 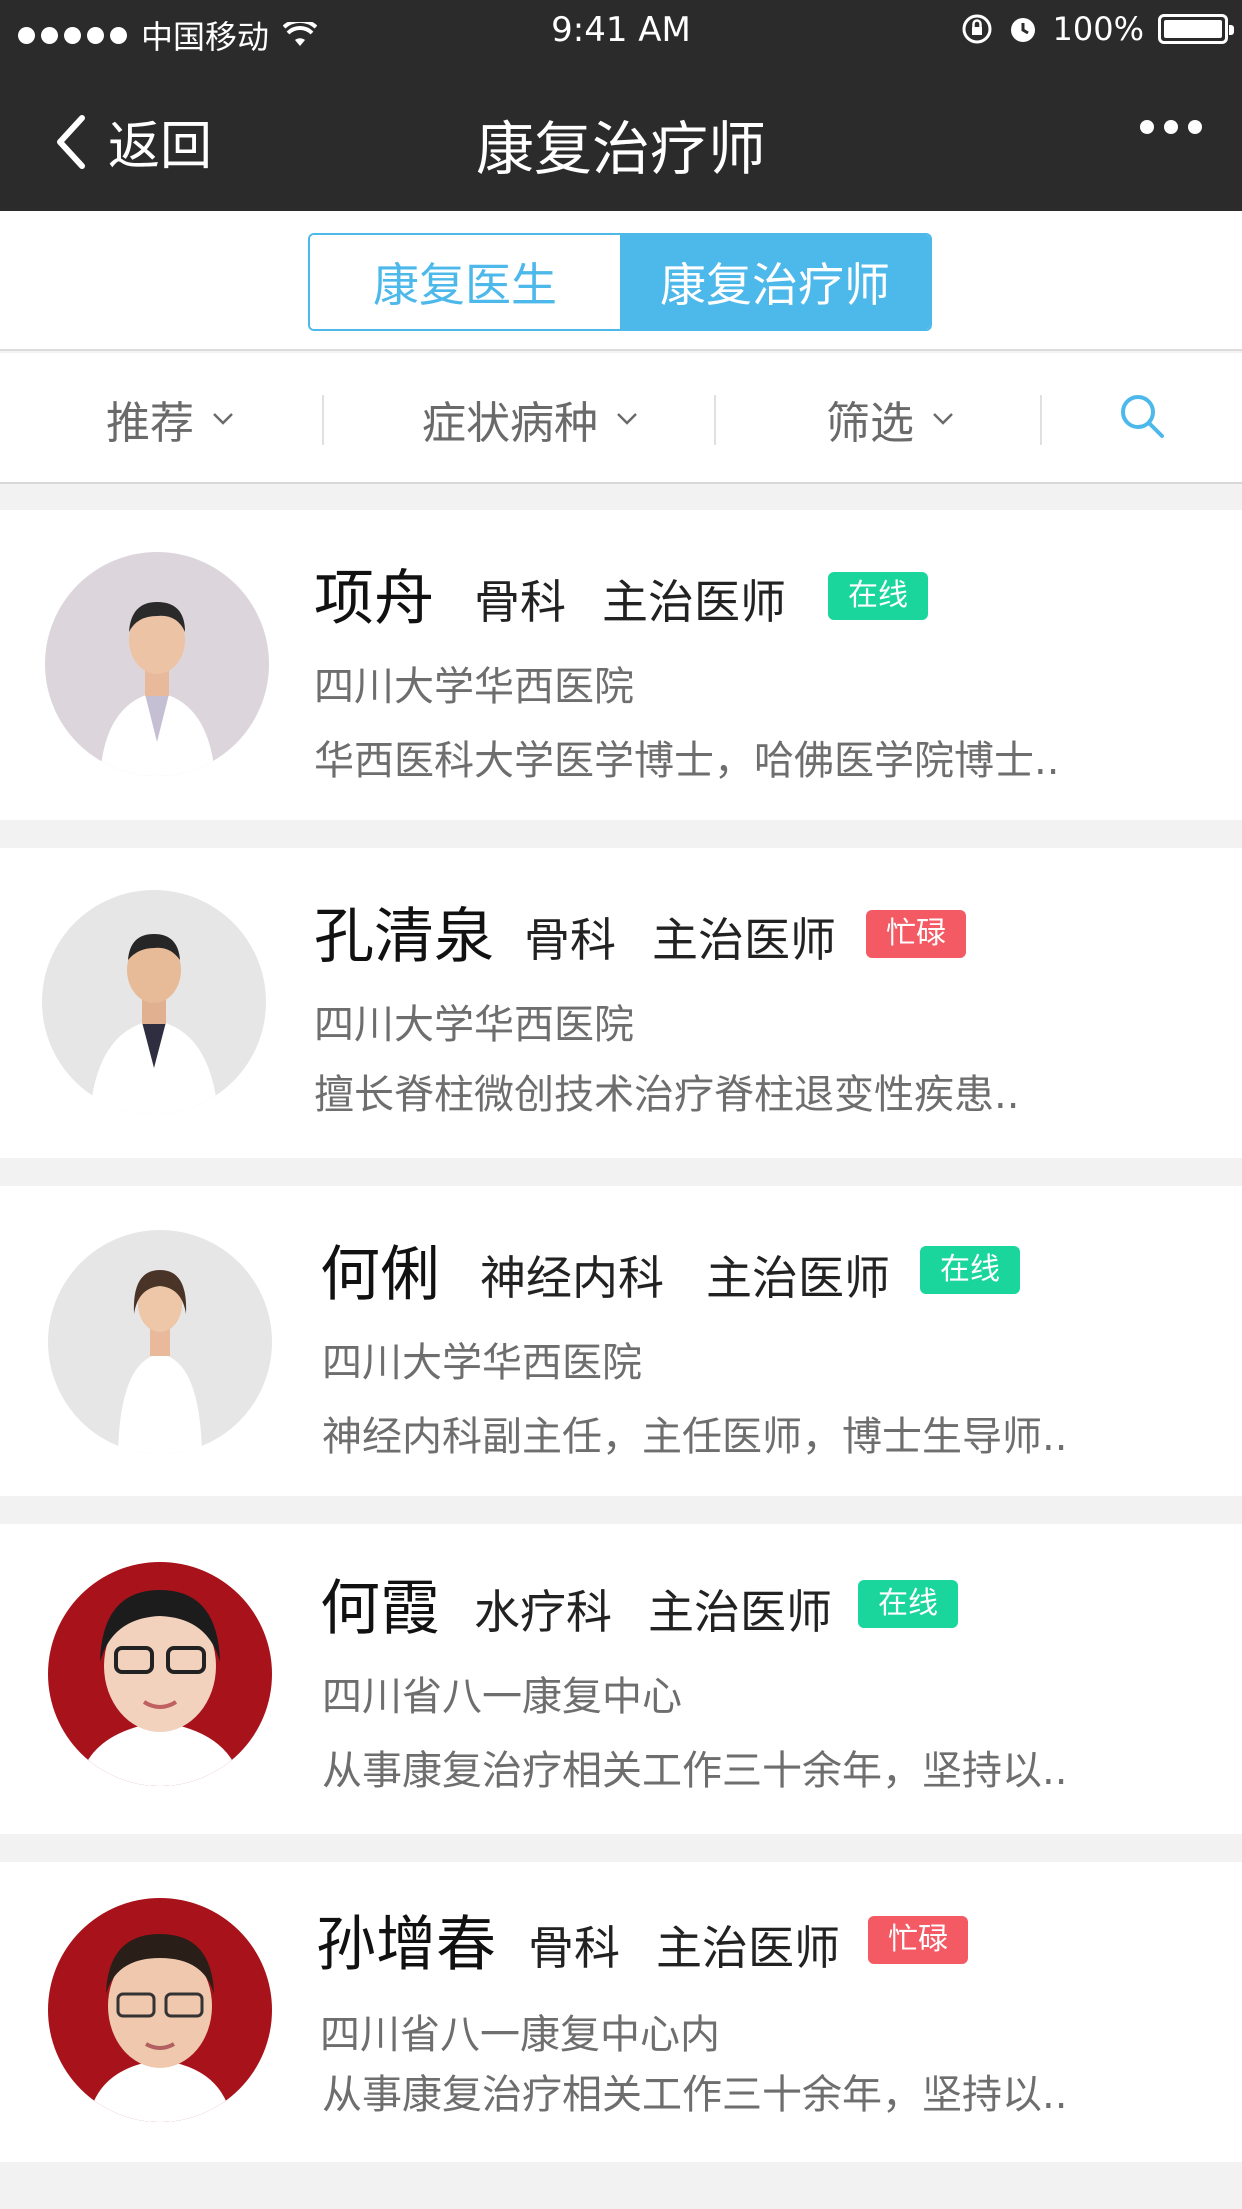 What do you see at coordinates (406, 1945) in the screenshot?
I see `doctor-name: 孙增春` at bounding box center [406, 1945].